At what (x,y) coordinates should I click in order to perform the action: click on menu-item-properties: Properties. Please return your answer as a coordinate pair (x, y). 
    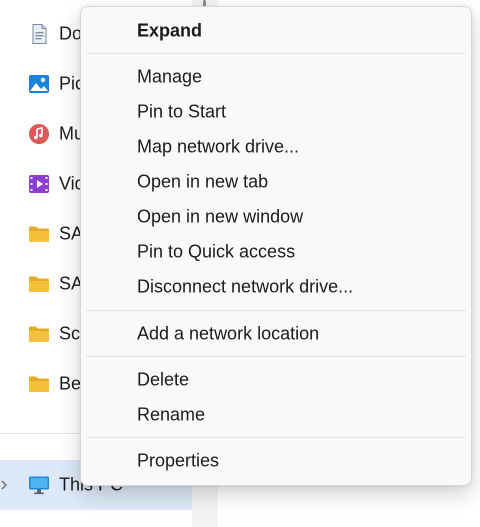
    Looking at the image, I should click on (276, 461).